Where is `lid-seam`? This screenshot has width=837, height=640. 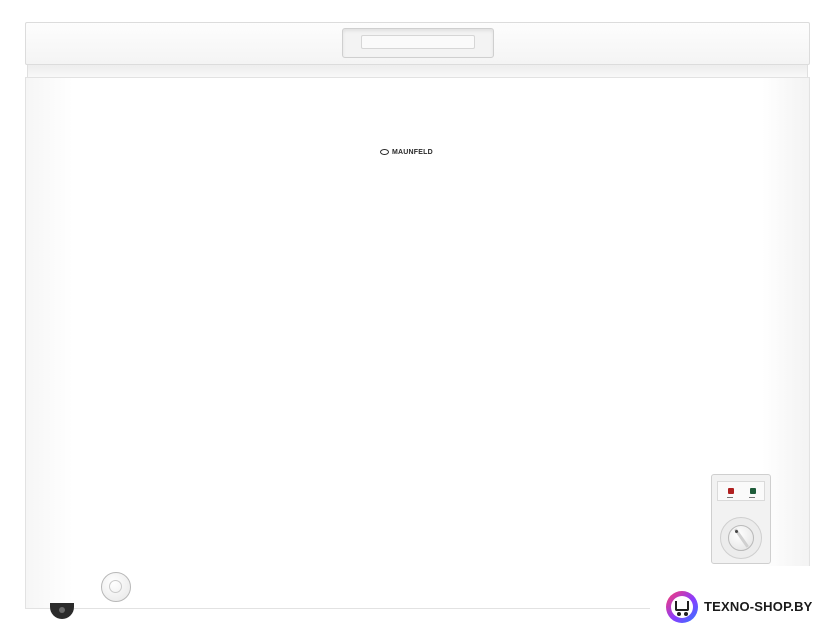 lid-seam is located at coordinates (417, 71).